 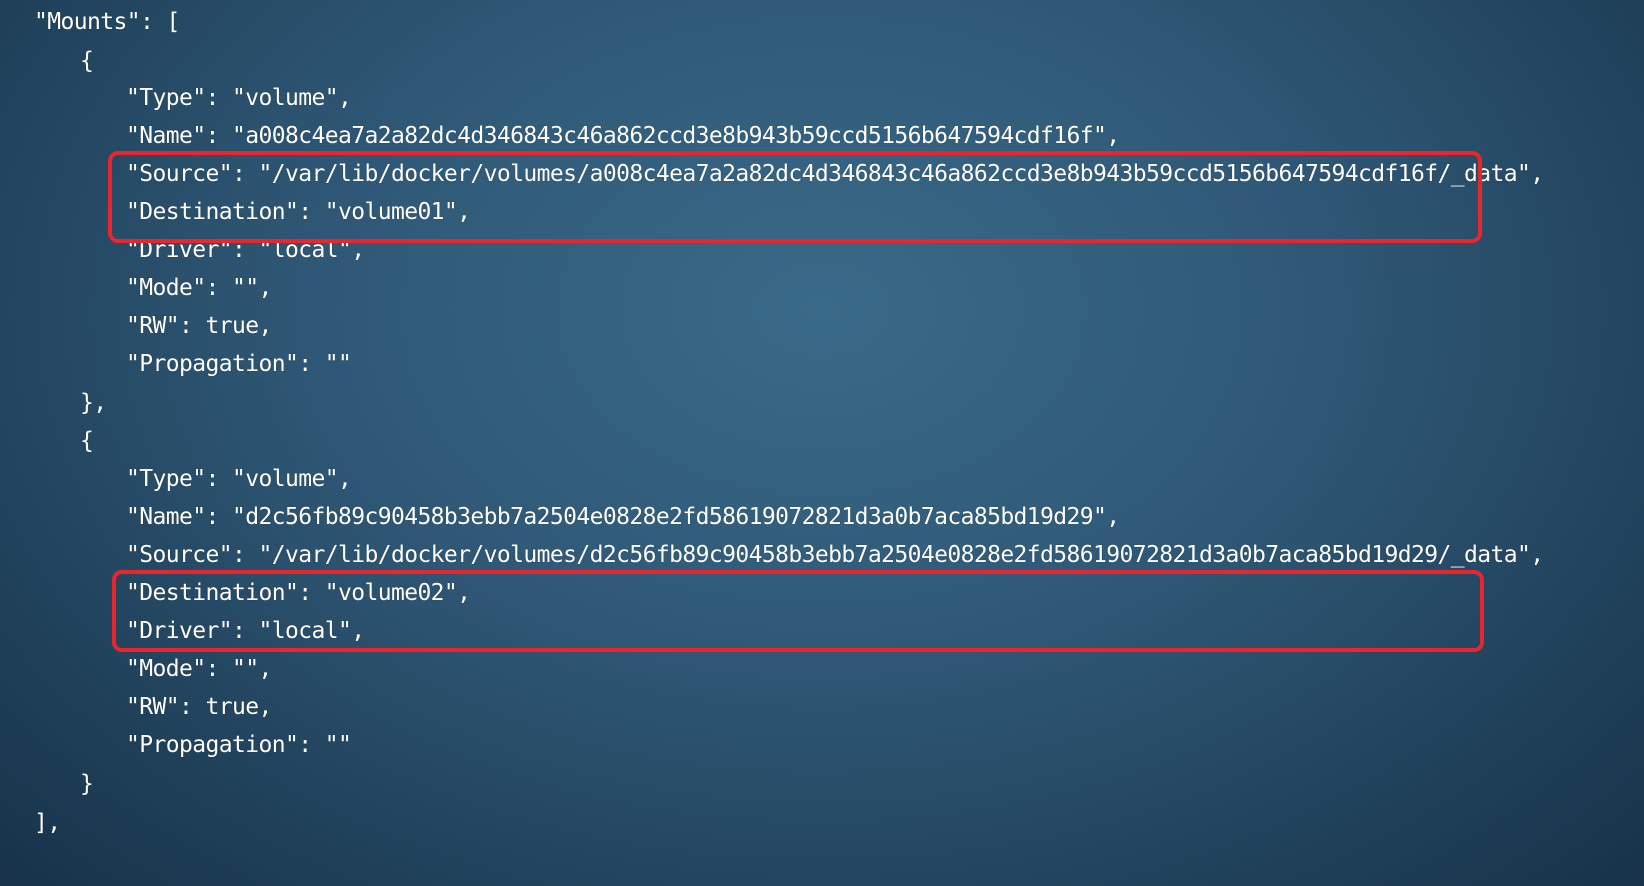 What do you see at coordinates (795, 197) in the screenshot?
I see `highlight-box-volume01` at bounding box center [795, 197].